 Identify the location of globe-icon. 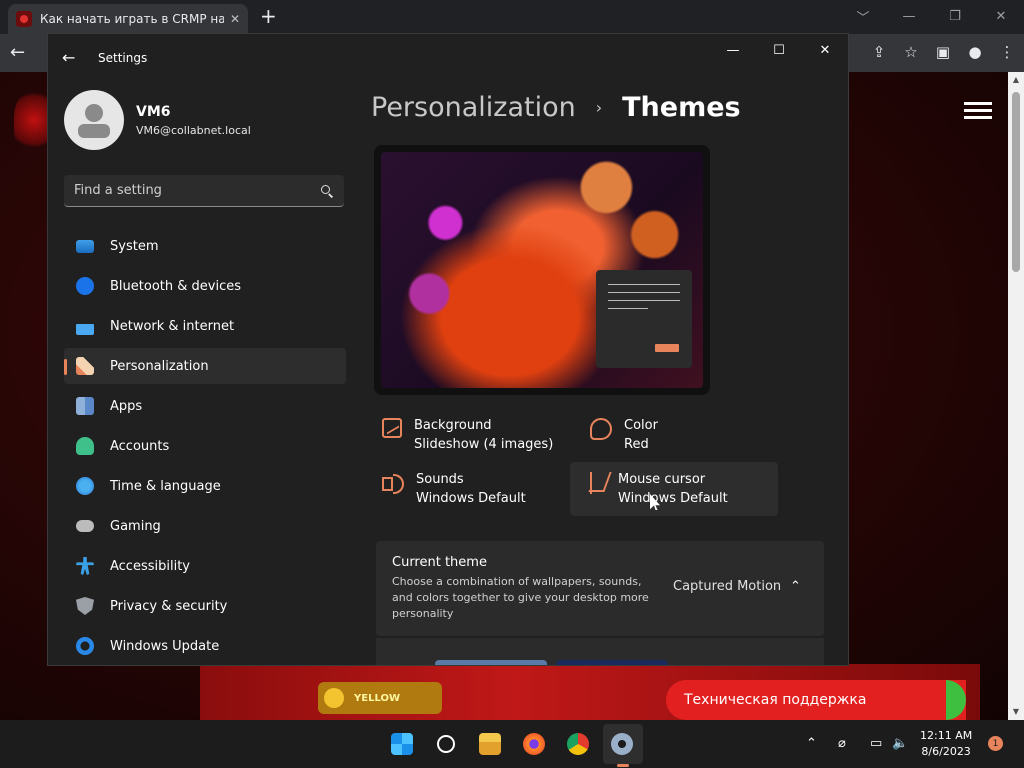
(85, 486).